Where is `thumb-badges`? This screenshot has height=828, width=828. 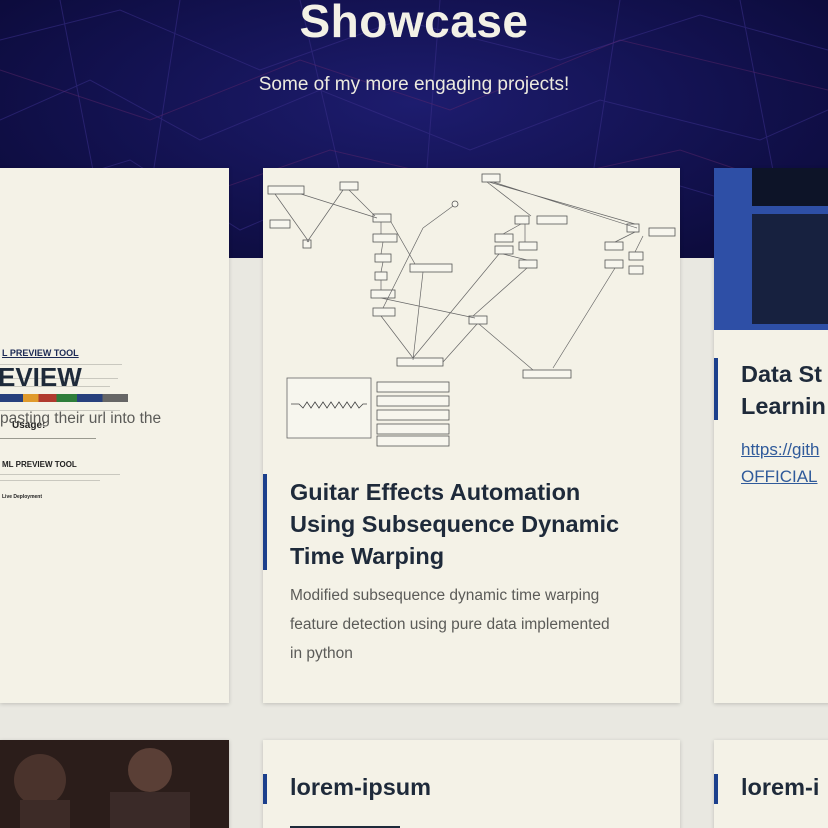 thumb-badges is located at coordinates (64, 398).